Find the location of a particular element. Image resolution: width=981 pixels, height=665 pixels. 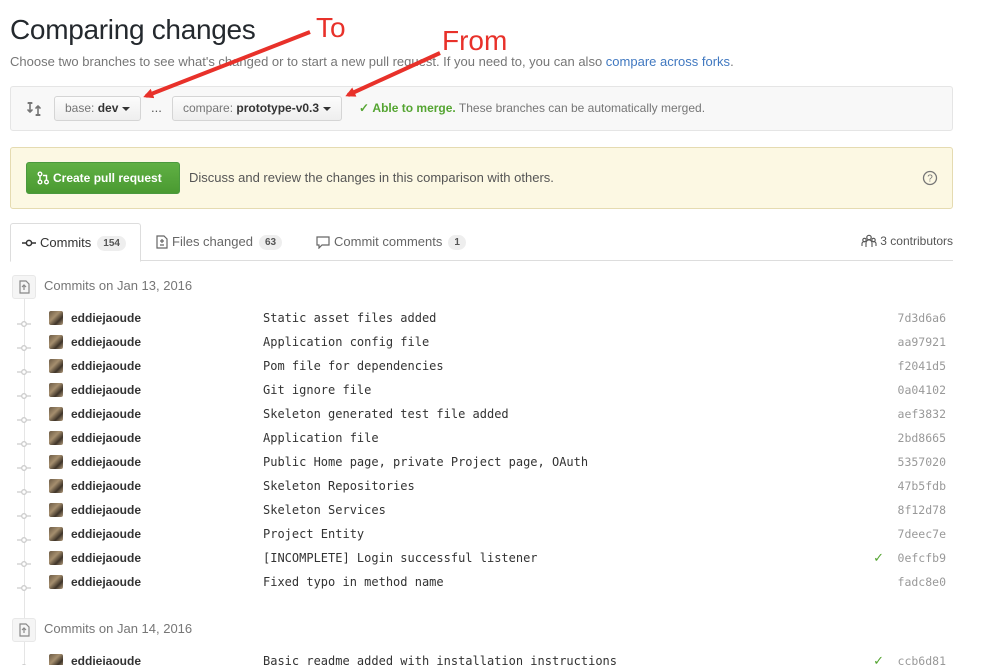

commit-sha: 2bd8665 is located at coordinates (922, 438).